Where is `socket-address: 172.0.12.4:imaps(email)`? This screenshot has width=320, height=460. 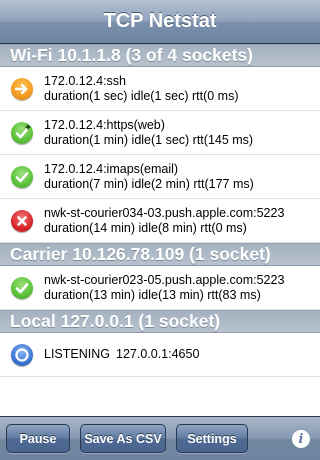 socket-address: 172.0.12.4:imaps(email) is located at coordinates (111, 168).